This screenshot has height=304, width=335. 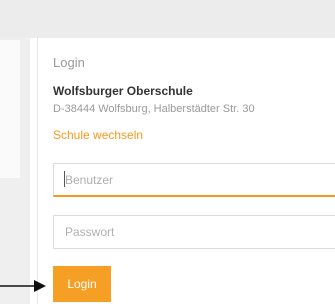 What do you see at coordinates (194, 180) in the screenshot?
I see `username-input` at bounding box center [194, 180].